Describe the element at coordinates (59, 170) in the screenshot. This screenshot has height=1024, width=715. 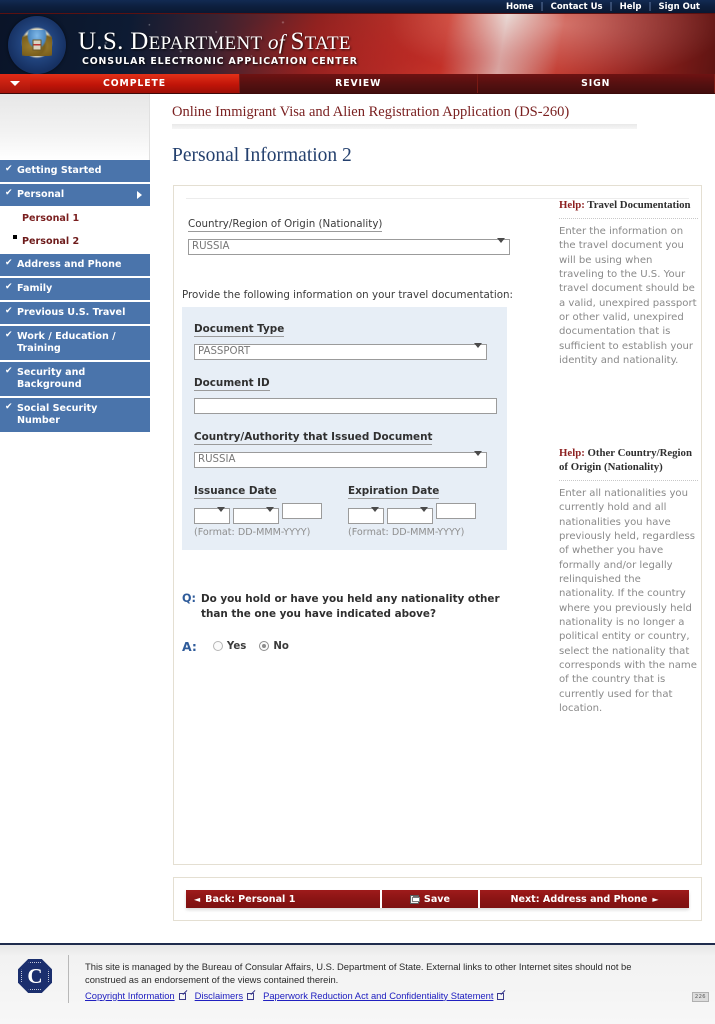
I see `sidebar-item-label: Getting Started` at that location.